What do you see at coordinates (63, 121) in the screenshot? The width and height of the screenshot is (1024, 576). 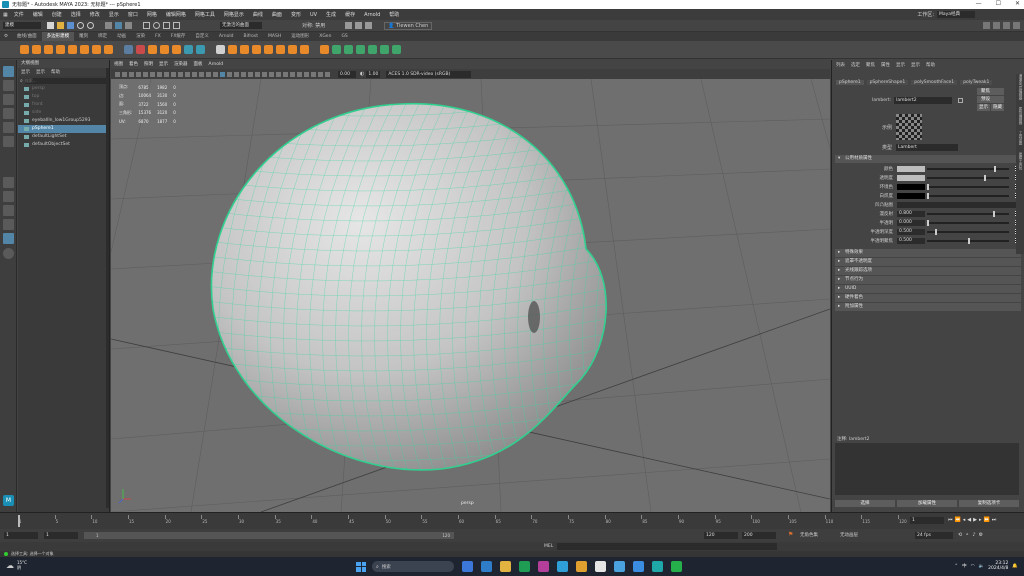 I see `outliner-item: eyeballIn_low1Group5293` at bounding box center [63, 121].